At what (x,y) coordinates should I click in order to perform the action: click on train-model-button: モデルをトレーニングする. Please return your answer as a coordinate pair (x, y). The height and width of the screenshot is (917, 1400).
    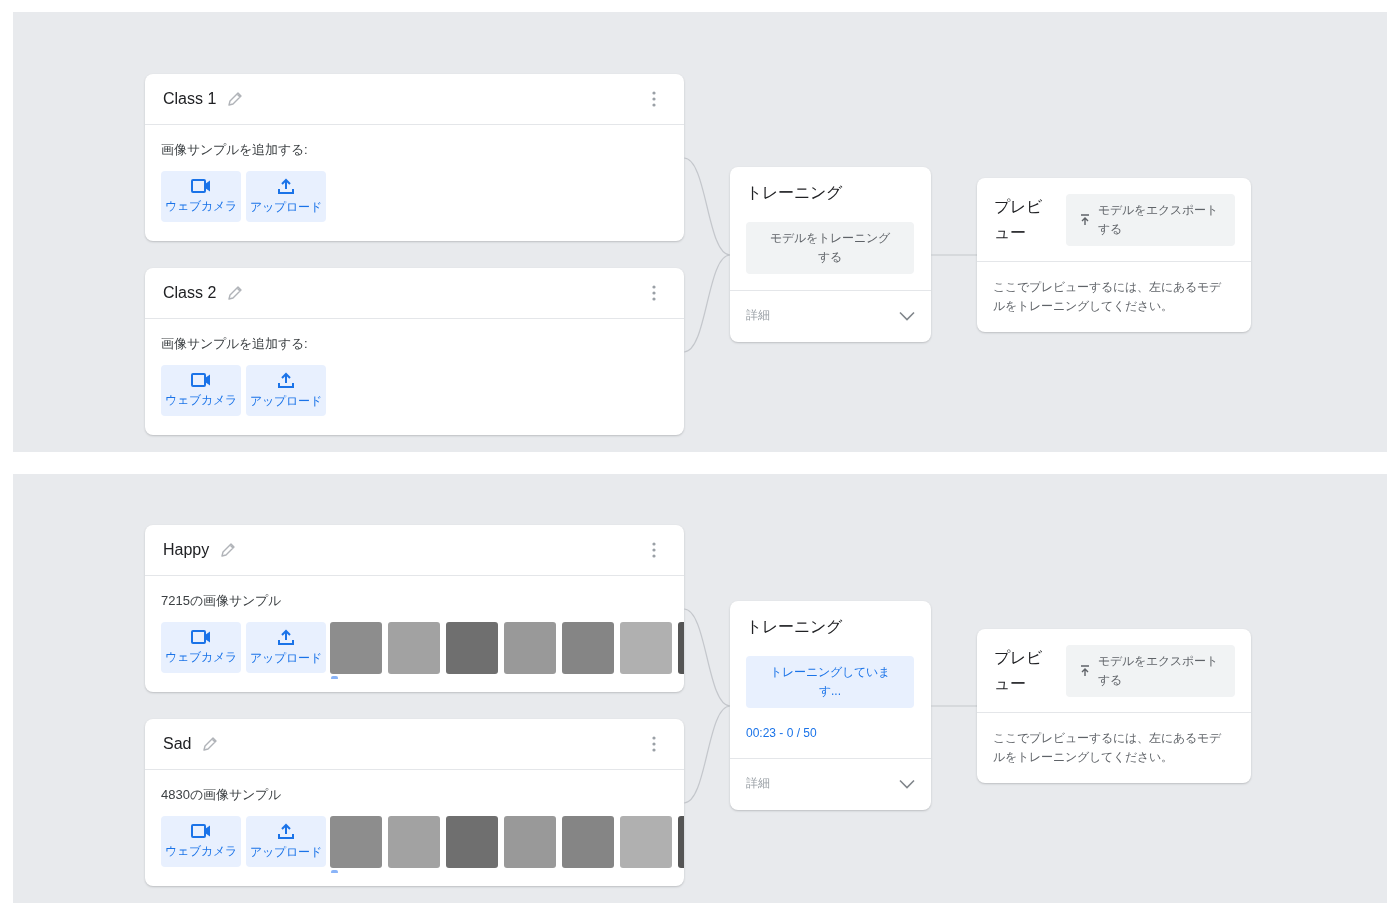
    Looking at the image, I should click on (830, 248).